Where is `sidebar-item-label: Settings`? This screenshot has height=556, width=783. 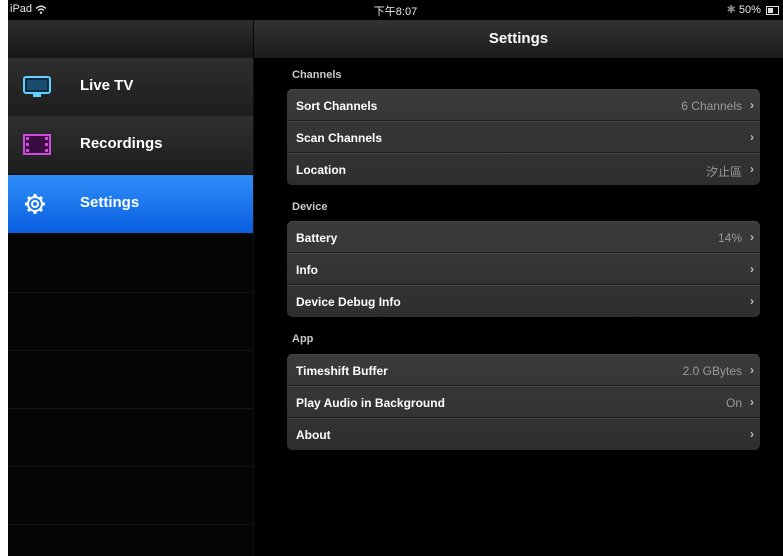
sidebar-item-label: Settings is located at coordinates (110, 202).